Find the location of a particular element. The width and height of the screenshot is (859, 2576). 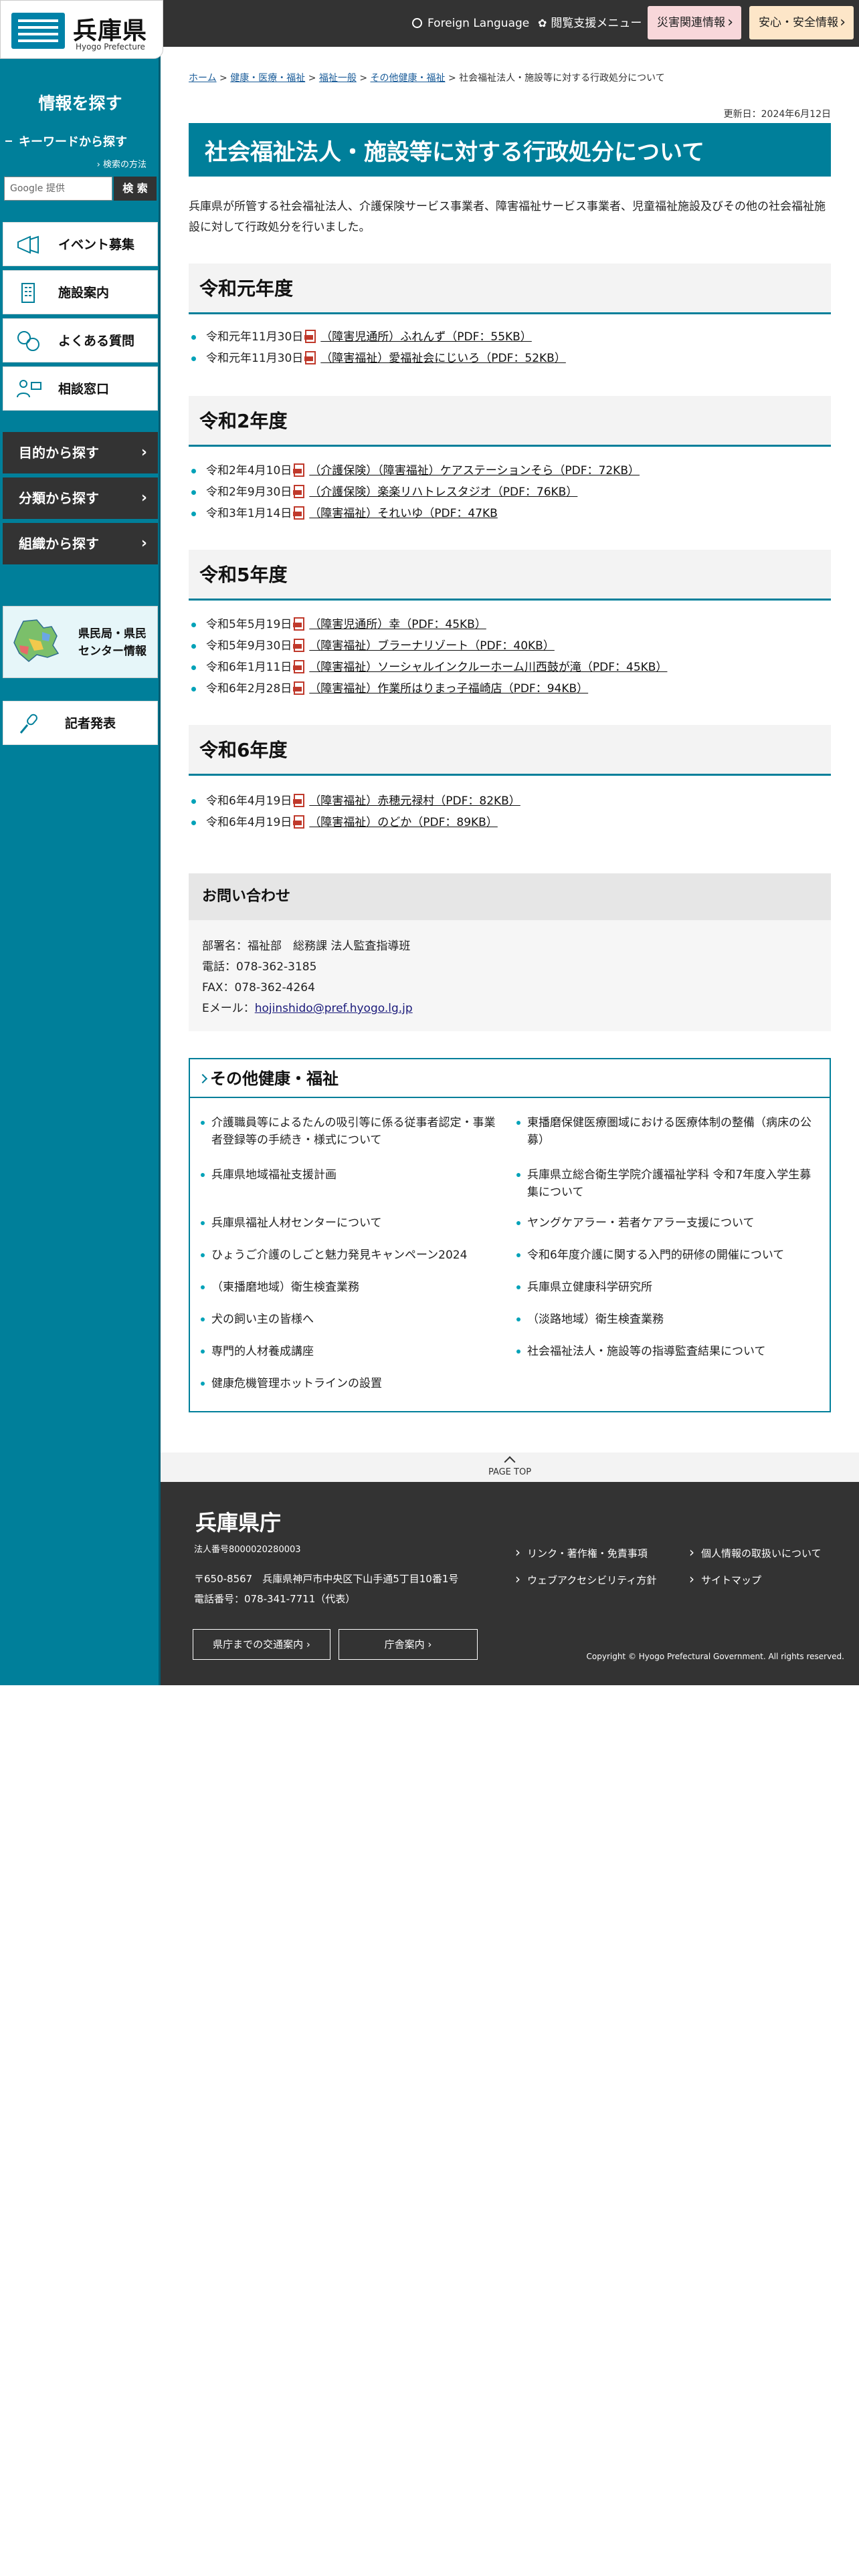

contact-fax: FAX：078-362-4264 is located at coordinates (258, 987).